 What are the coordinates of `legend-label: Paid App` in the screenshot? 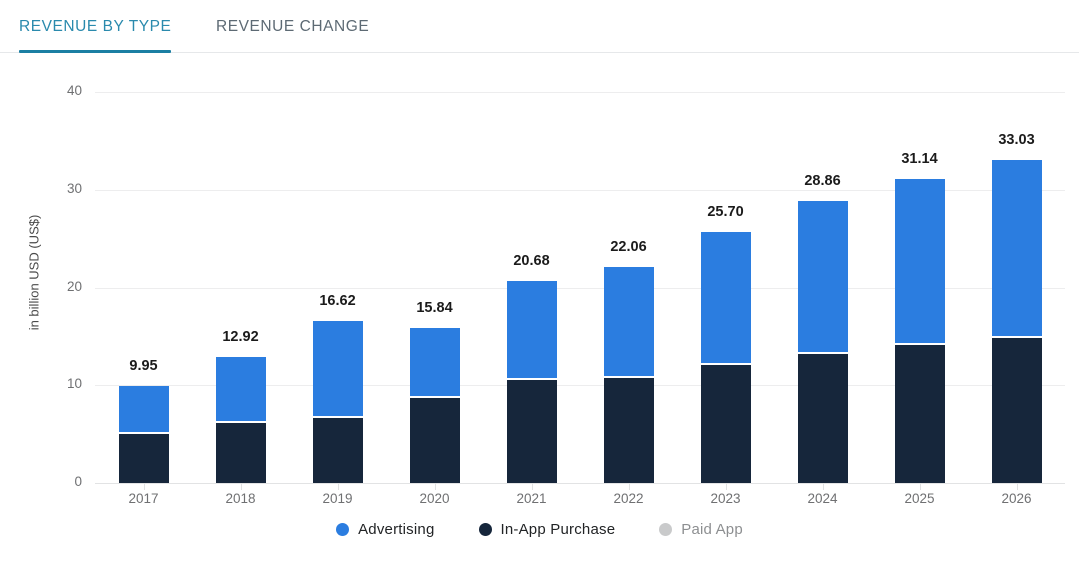 It's located at (712, 529).